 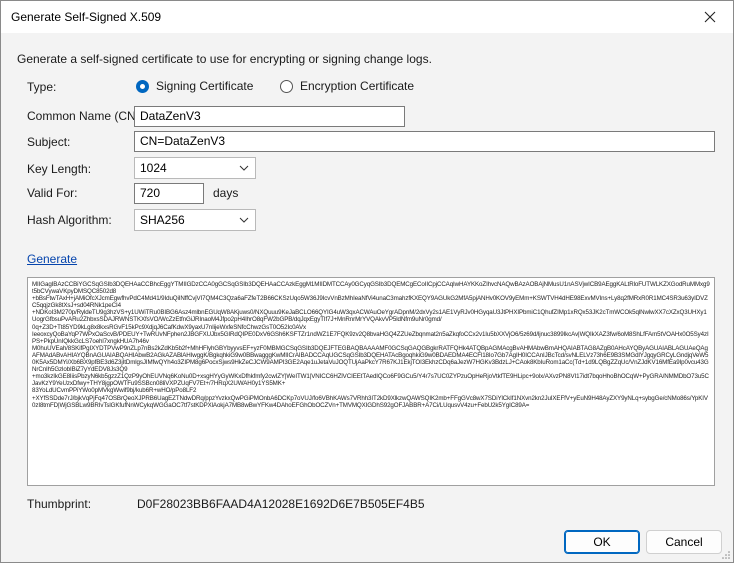 What do you see at coordinates (269, 116) in the screenshot?
I see `common-name-input: DataZenV3` at bounding box center [269, 116].